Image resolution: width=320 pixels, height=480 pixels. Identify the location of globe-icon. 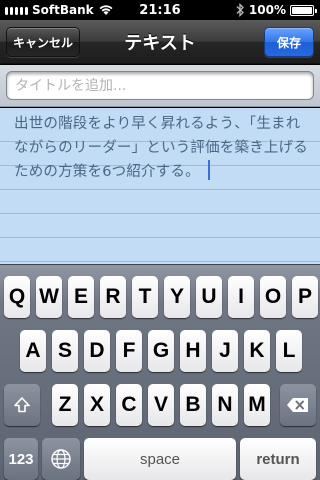
(61, 459).